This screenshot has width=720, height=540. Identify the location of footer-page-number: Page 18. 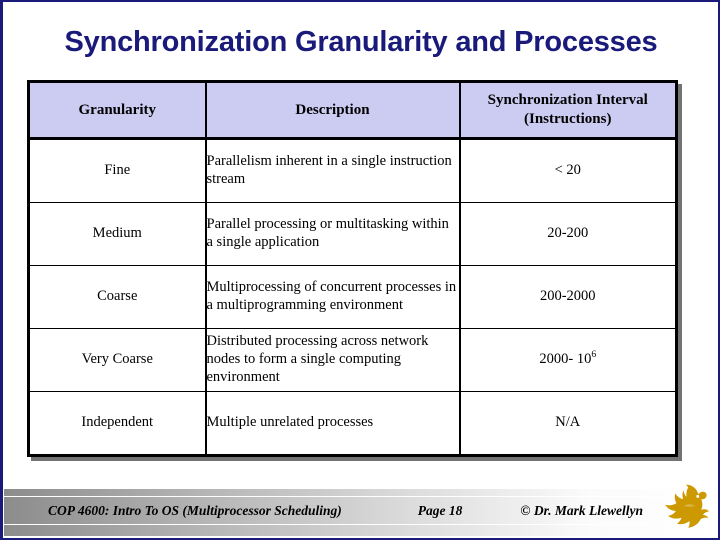
(440, 510).